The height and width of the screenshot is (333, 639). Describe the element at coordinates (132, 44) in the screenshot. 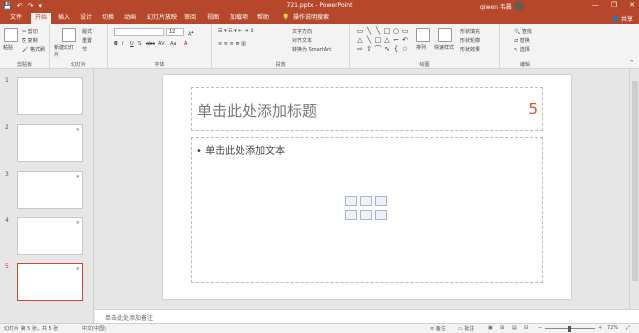

I see `underline-button: U` at that location.